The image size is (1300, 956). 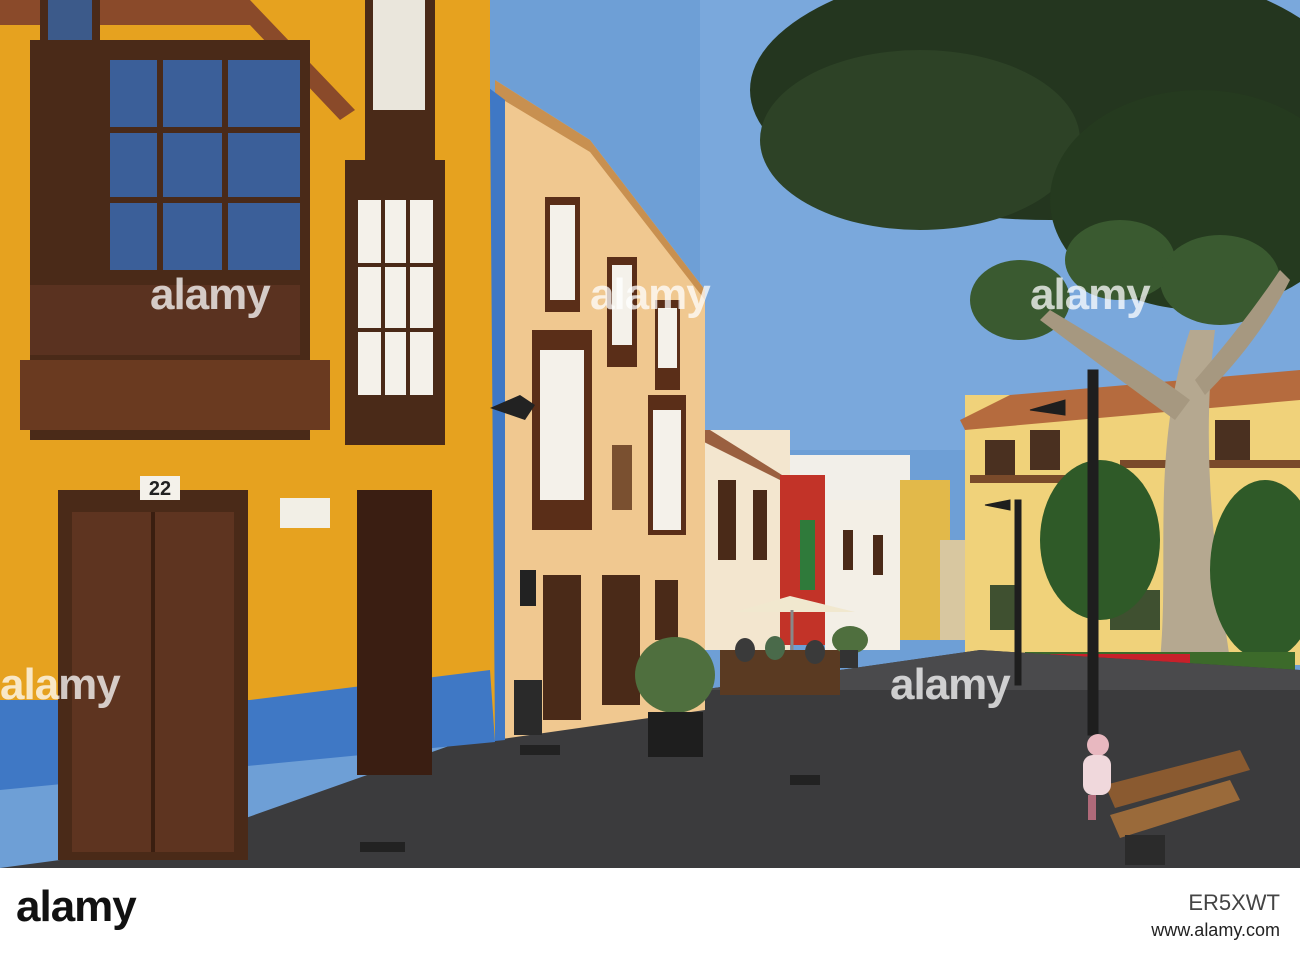 What do you see at coordinates (650, 912) in the screenshot?
I see `footer-bar: alamy ER5XWT www.alamy.com` at bounding box center [650, 912].